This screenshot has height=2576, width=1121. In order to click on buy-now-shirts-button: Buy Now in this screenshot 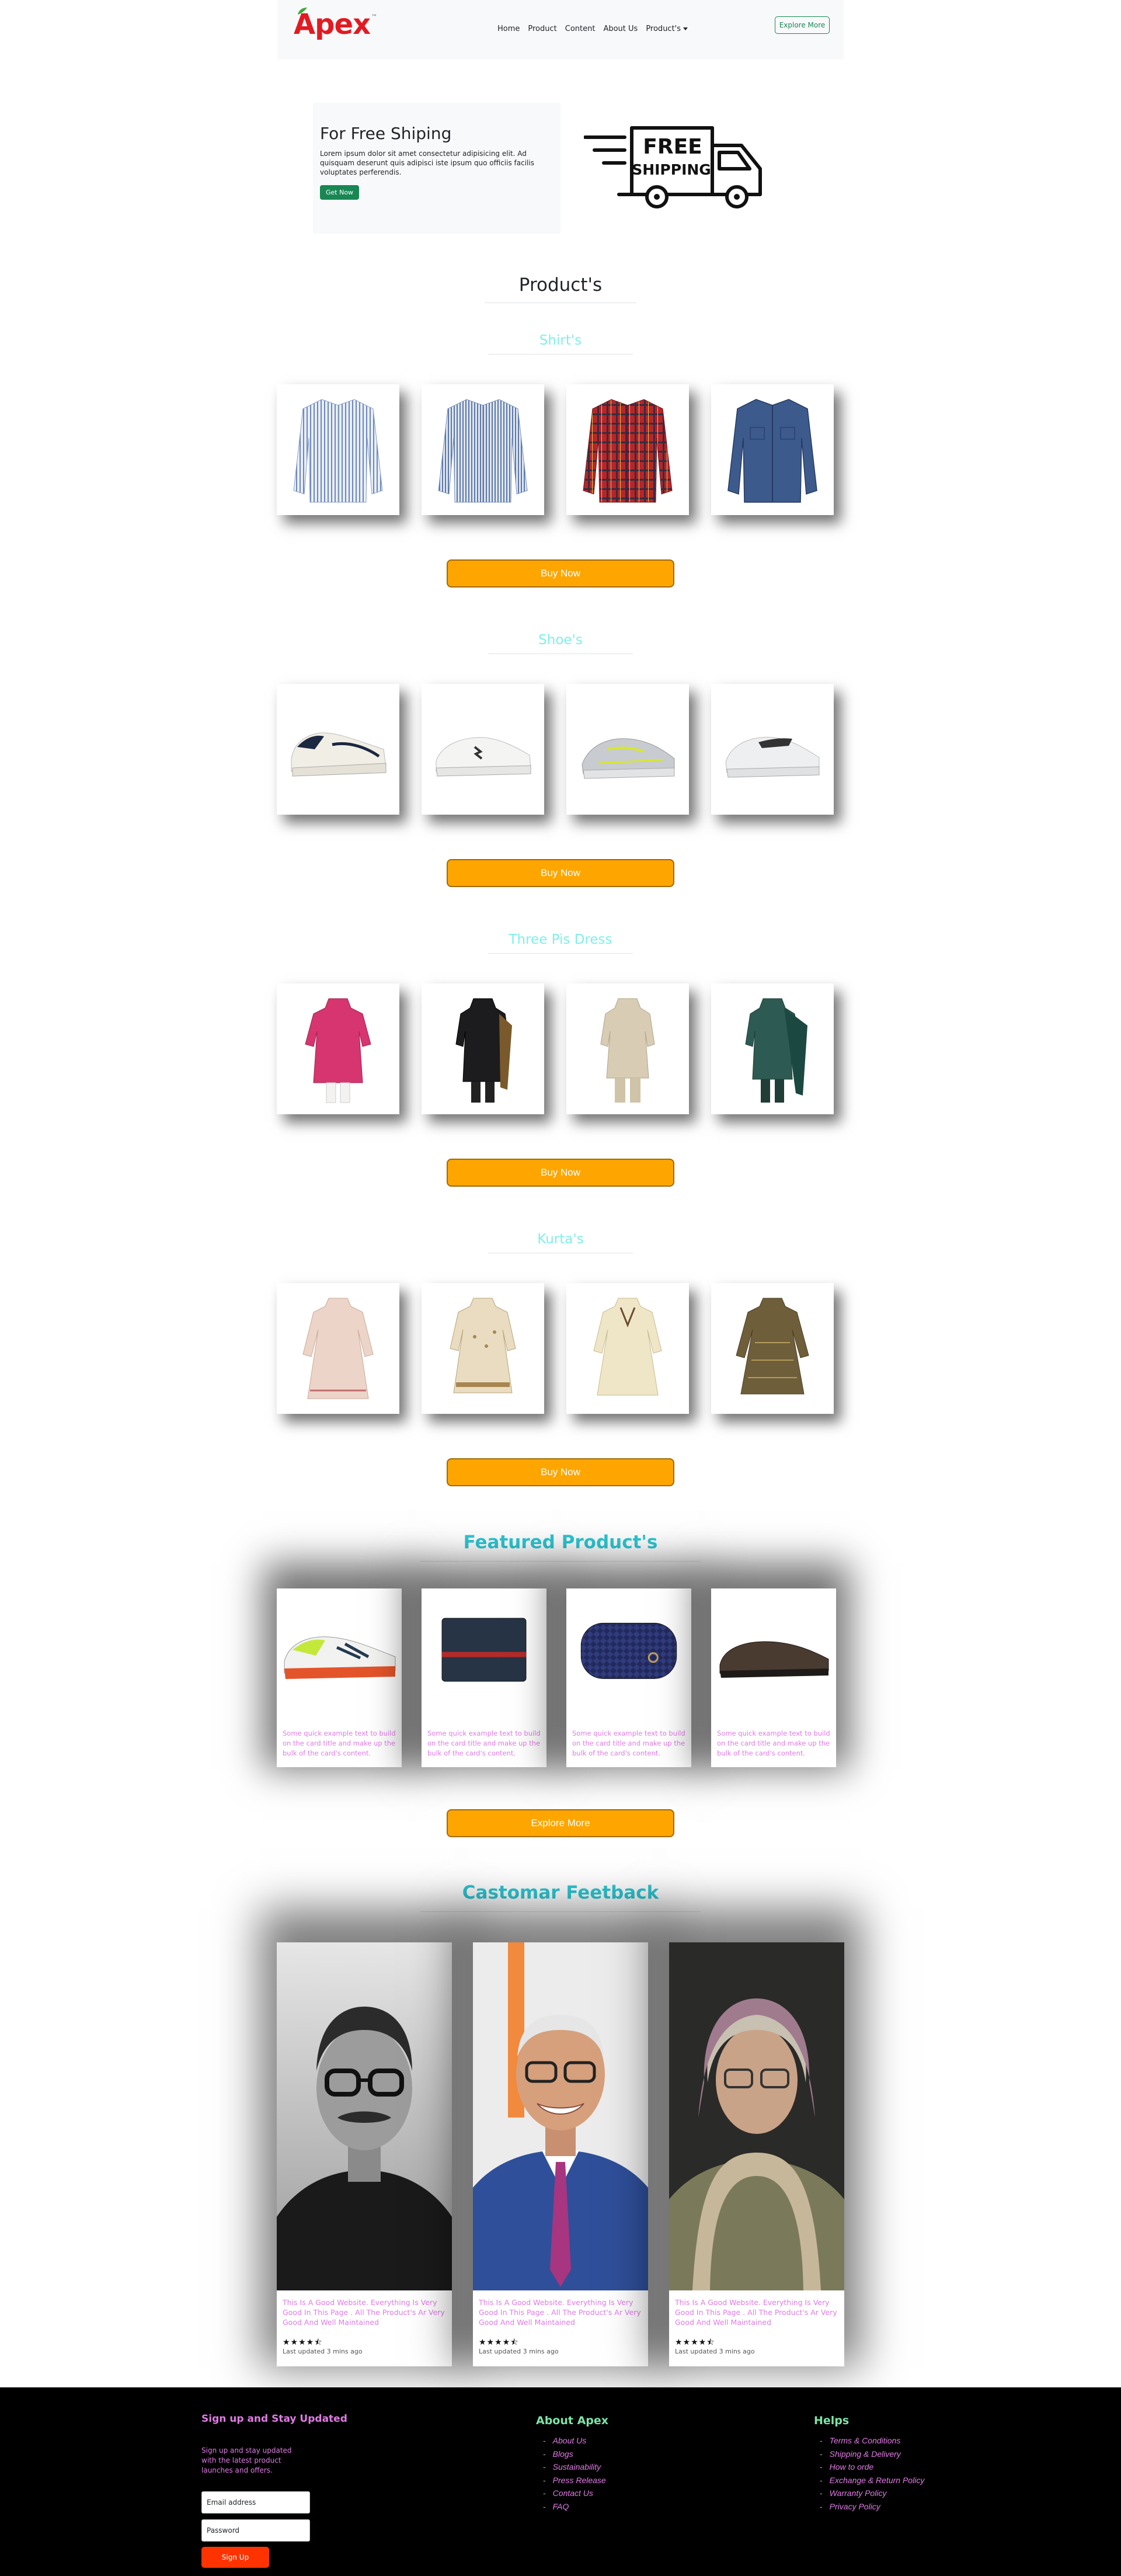, I will do `click(560, 573)`.